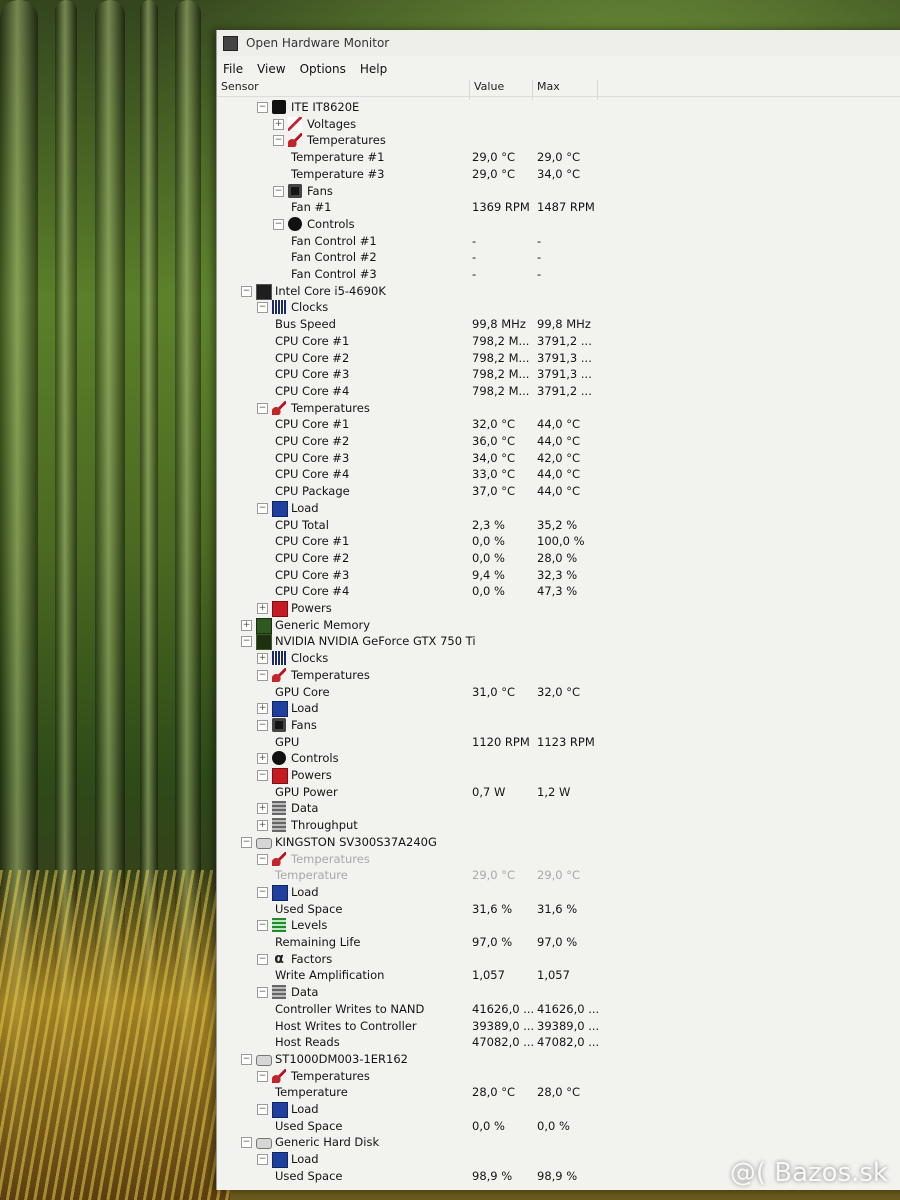 The width and height of the screenshot is (900, 1200). I want to click on tree-node: − ST1000DM003-1ER162, so click(558, 1059).